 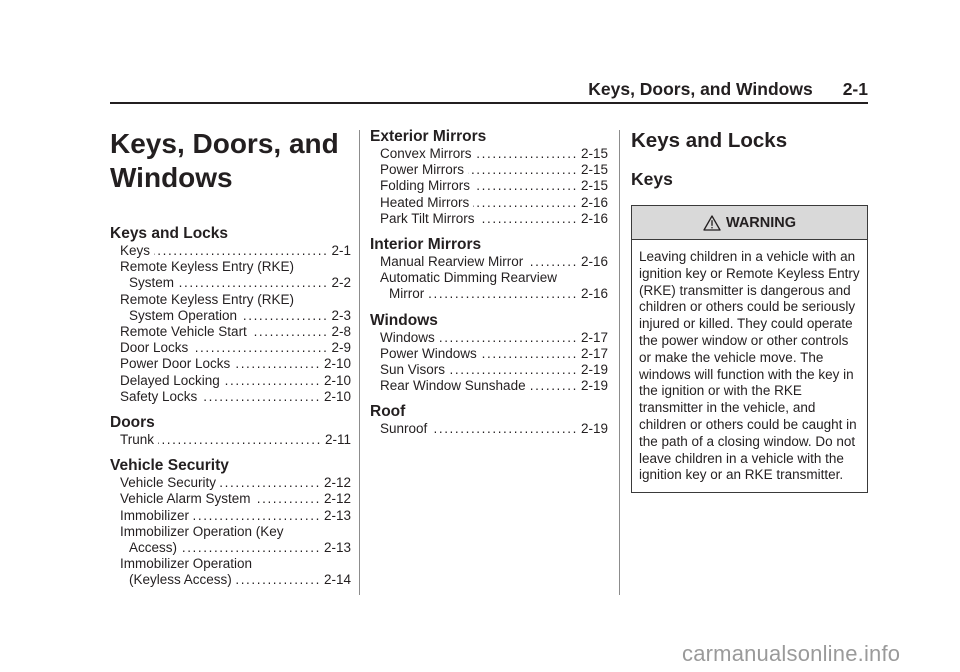 What do you see at coordinates (171, 177) in the screenshot?
I see `chapter-title-line: Windows` at bounding box center [171, 177].